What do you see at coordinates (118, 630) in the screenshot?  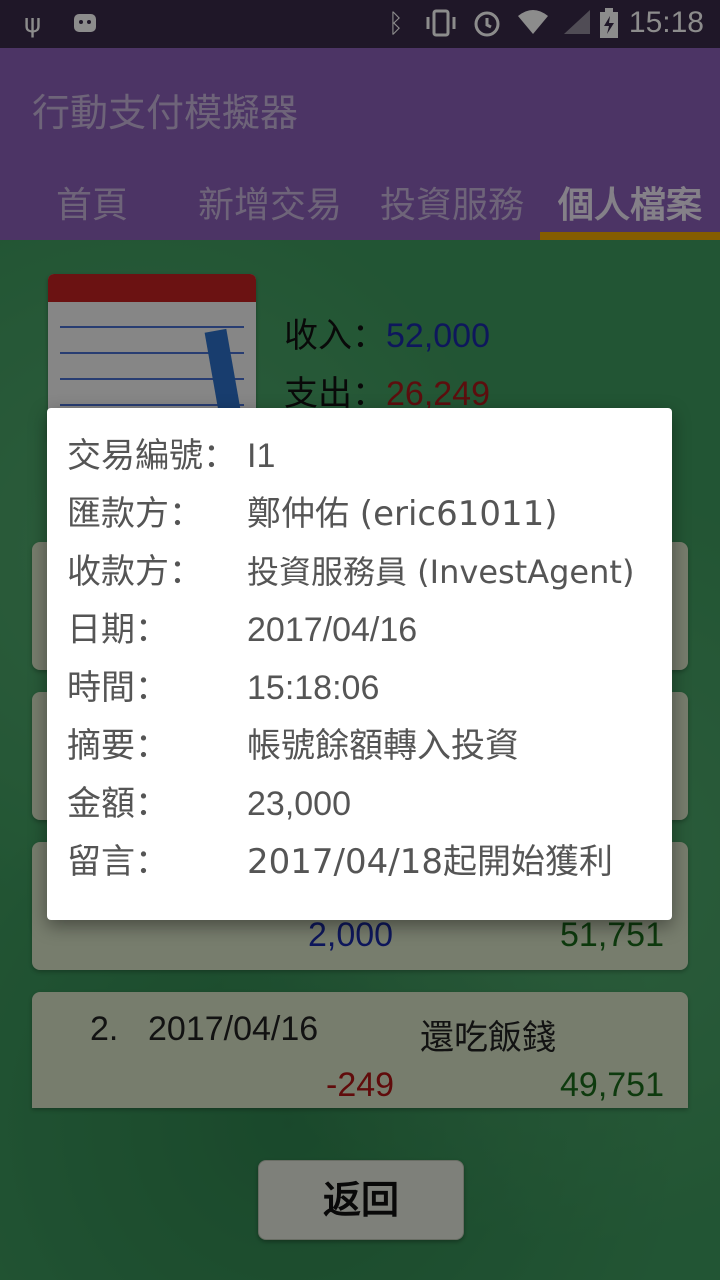 I see `detail-key: 日期：` at bounding box center [118, 630].